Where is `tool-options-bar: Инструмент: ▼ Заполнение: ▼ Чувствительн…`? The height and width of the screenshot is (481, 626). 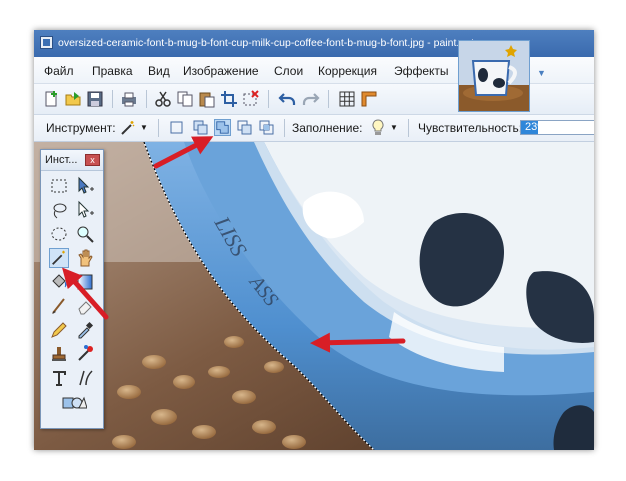
tool-options-bar: Инструмент: ▼ Заполнение: ▼ Чувствительн… is located at coordinates (314, 128).